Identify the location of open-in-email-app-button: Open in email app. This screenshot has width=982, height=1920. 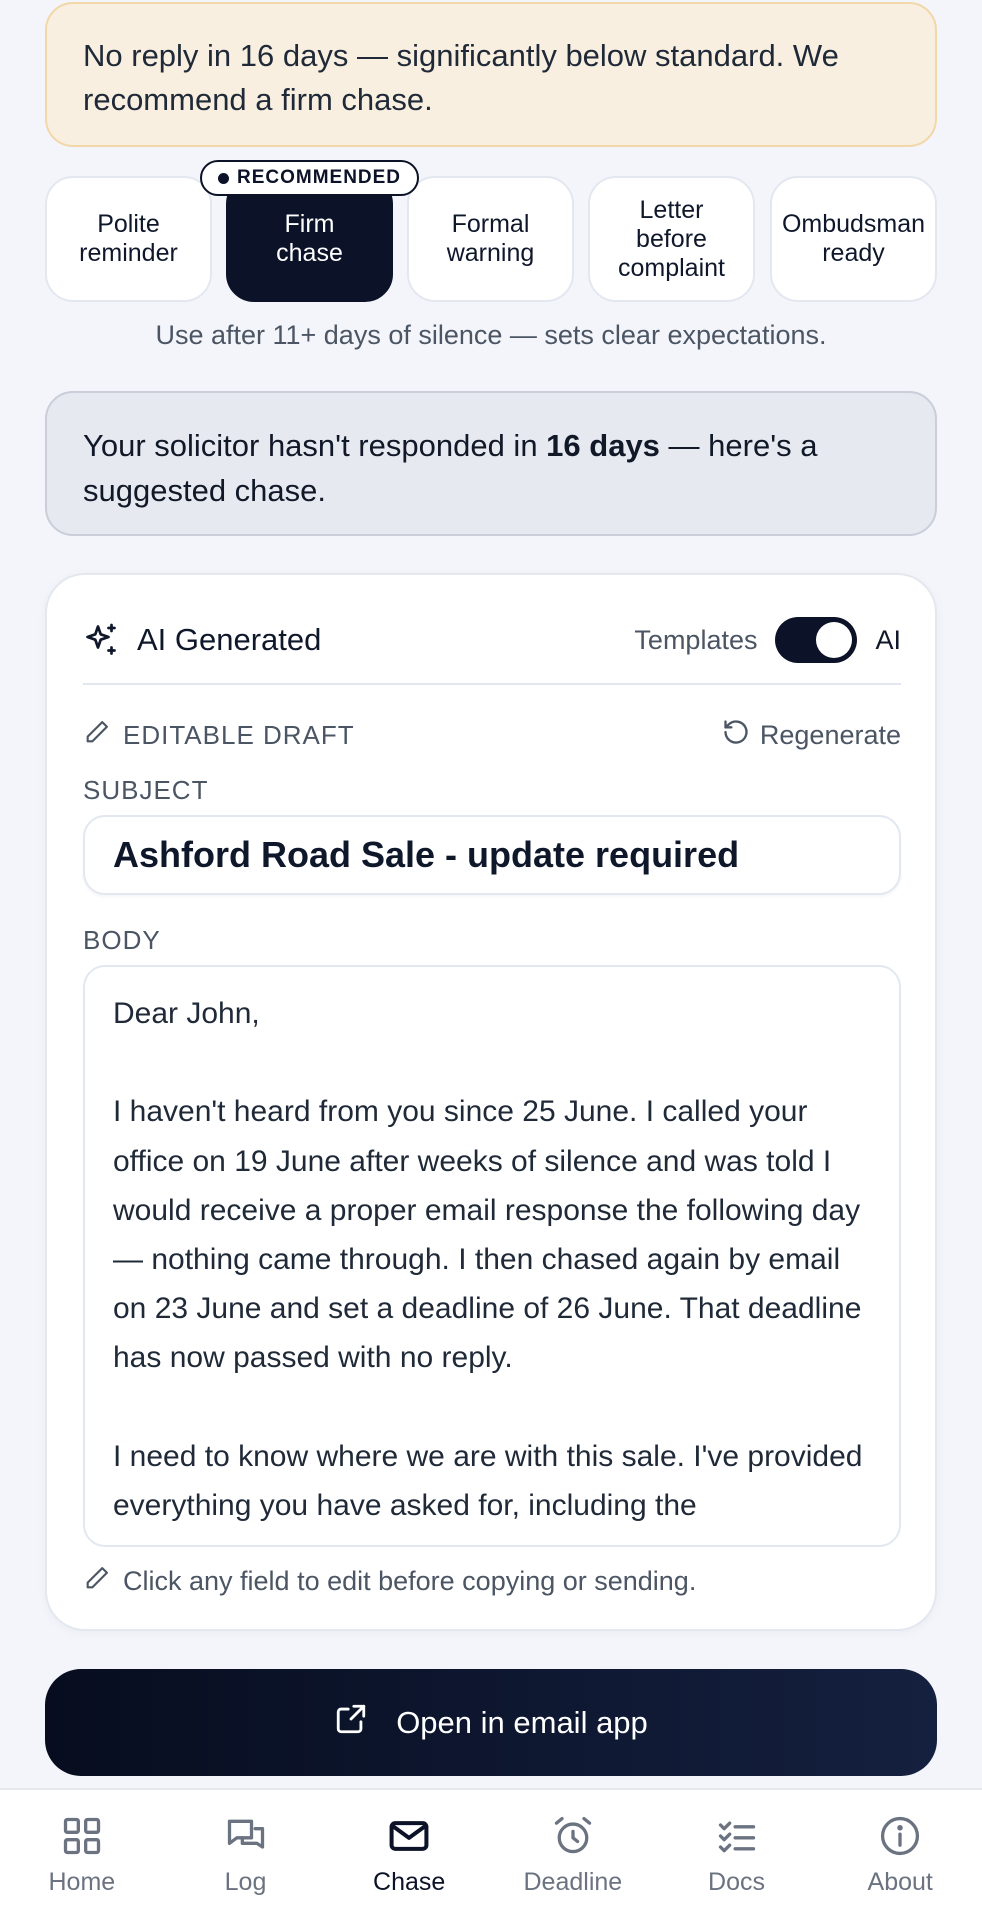
(491, 1722).